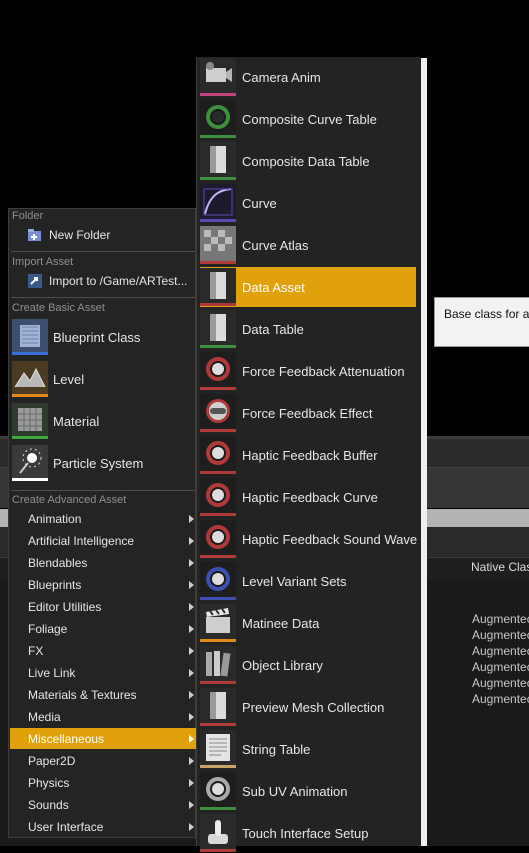  What do you see at coordinates (218, 329) in the screenshot?
I see `data-table-icon` at bounding box center [218, 329].